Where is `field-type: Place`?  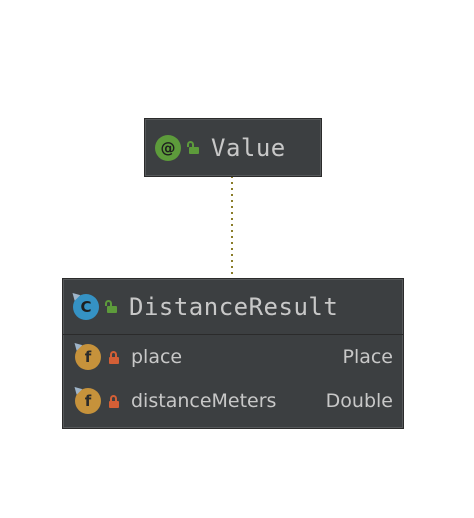 field-type: Place is located at coordinates (367, 357).